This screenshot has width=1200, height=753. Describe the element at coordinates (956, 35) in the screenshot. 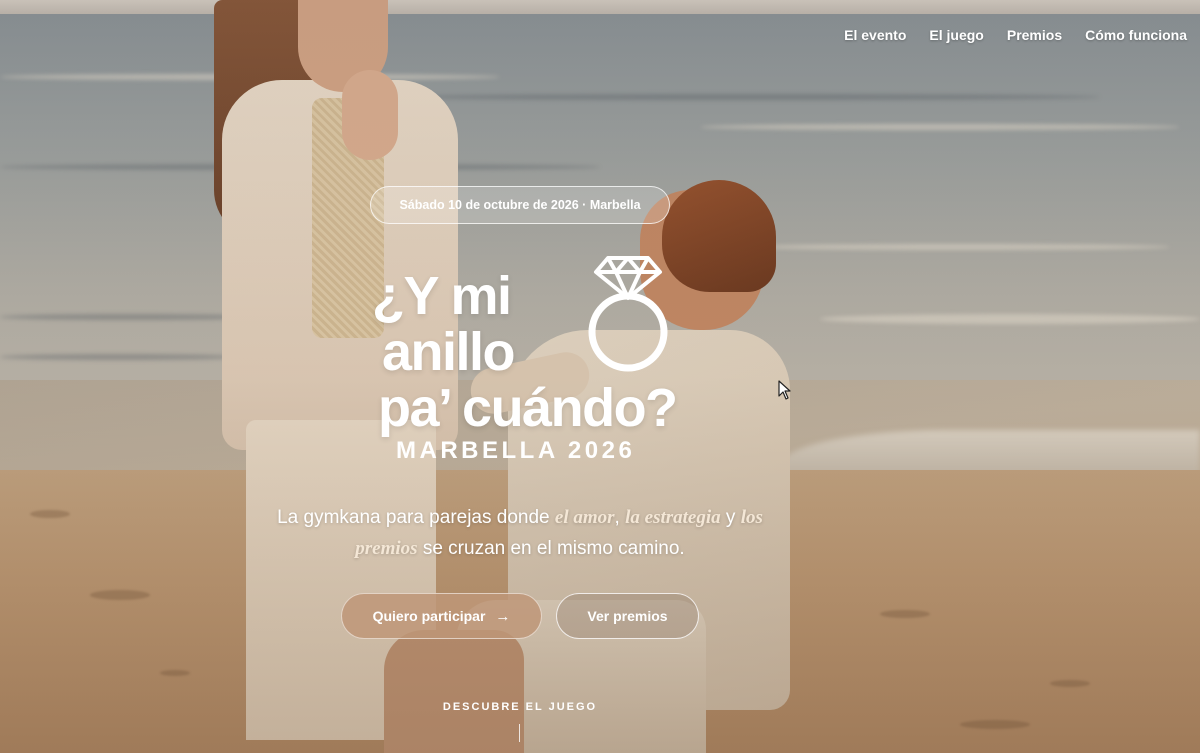

I see `nav-item-el-juego: El juego` at that location.